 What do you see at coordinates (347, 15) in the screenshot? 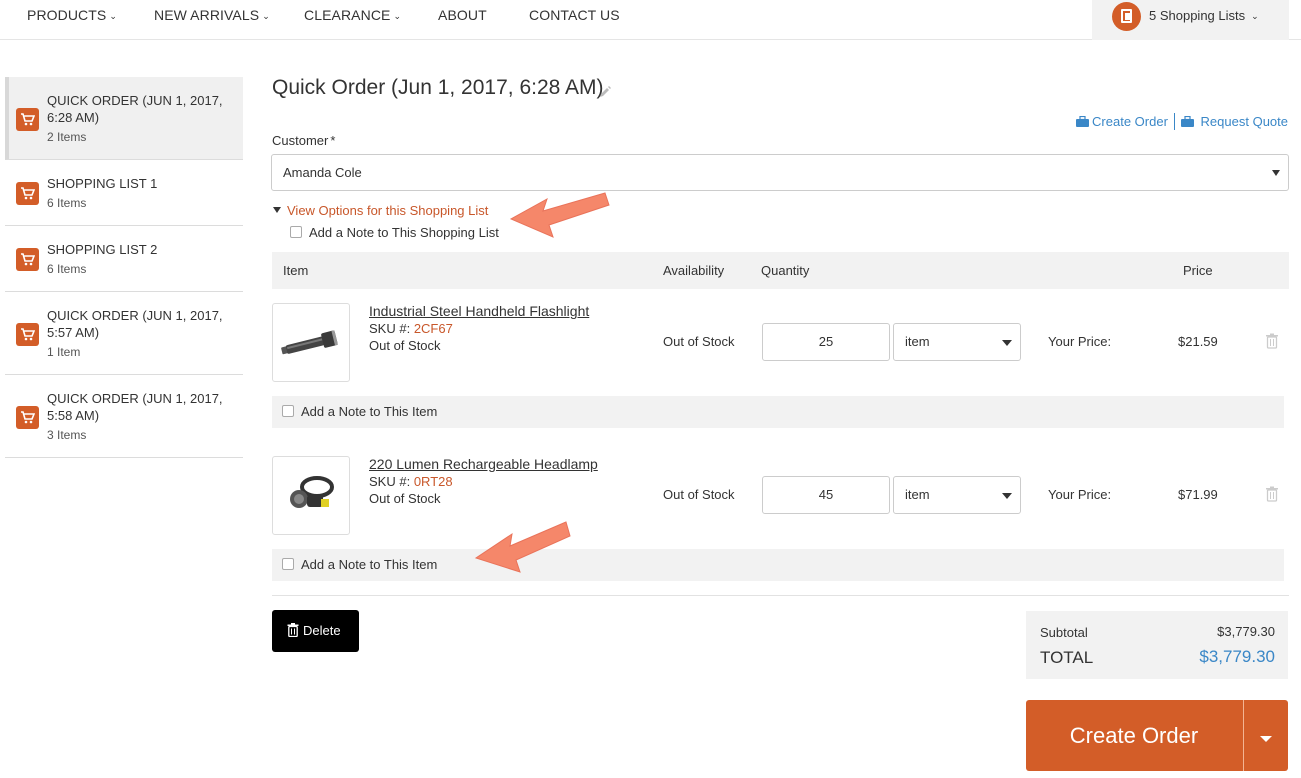
I see `nav-clearance-label: CLEARANCE` at bounding box center [347, 15].